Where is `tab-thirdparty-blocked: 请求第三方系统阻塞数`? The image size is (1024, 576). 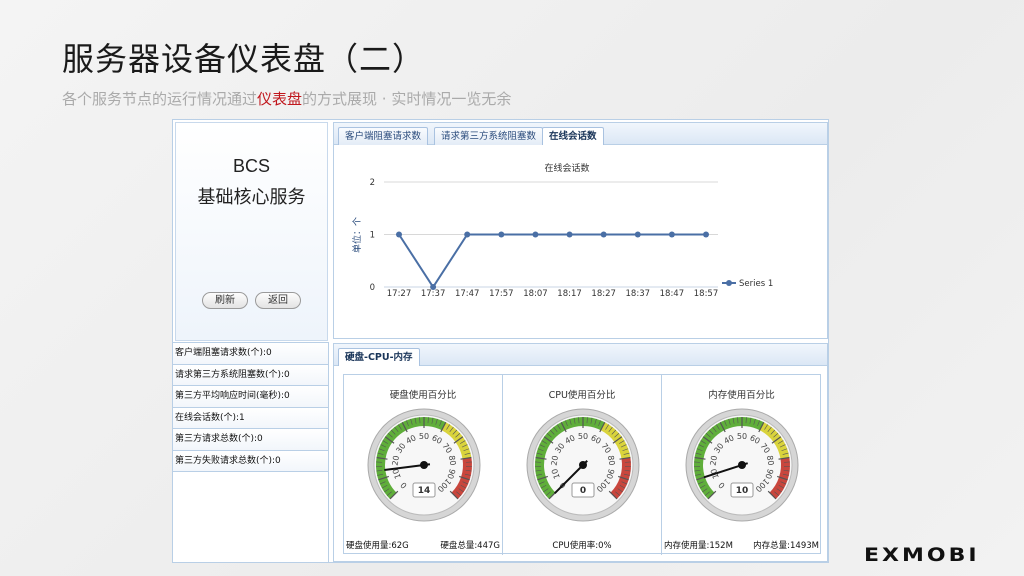 tab-thirdparty-blocked: 请求第三方系统阻塞数 is located at coordinates (489, 136).